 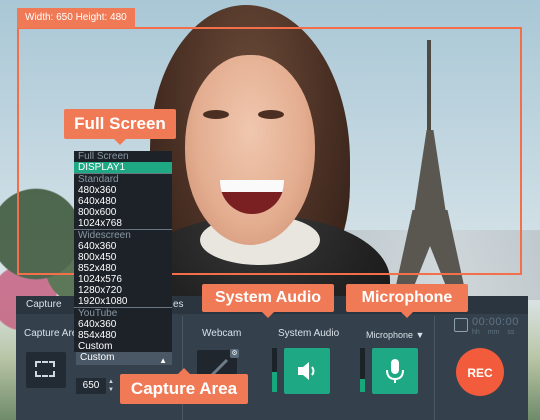 I want to click on callout-system-audio: System Audio, so click(x=268, y=301).